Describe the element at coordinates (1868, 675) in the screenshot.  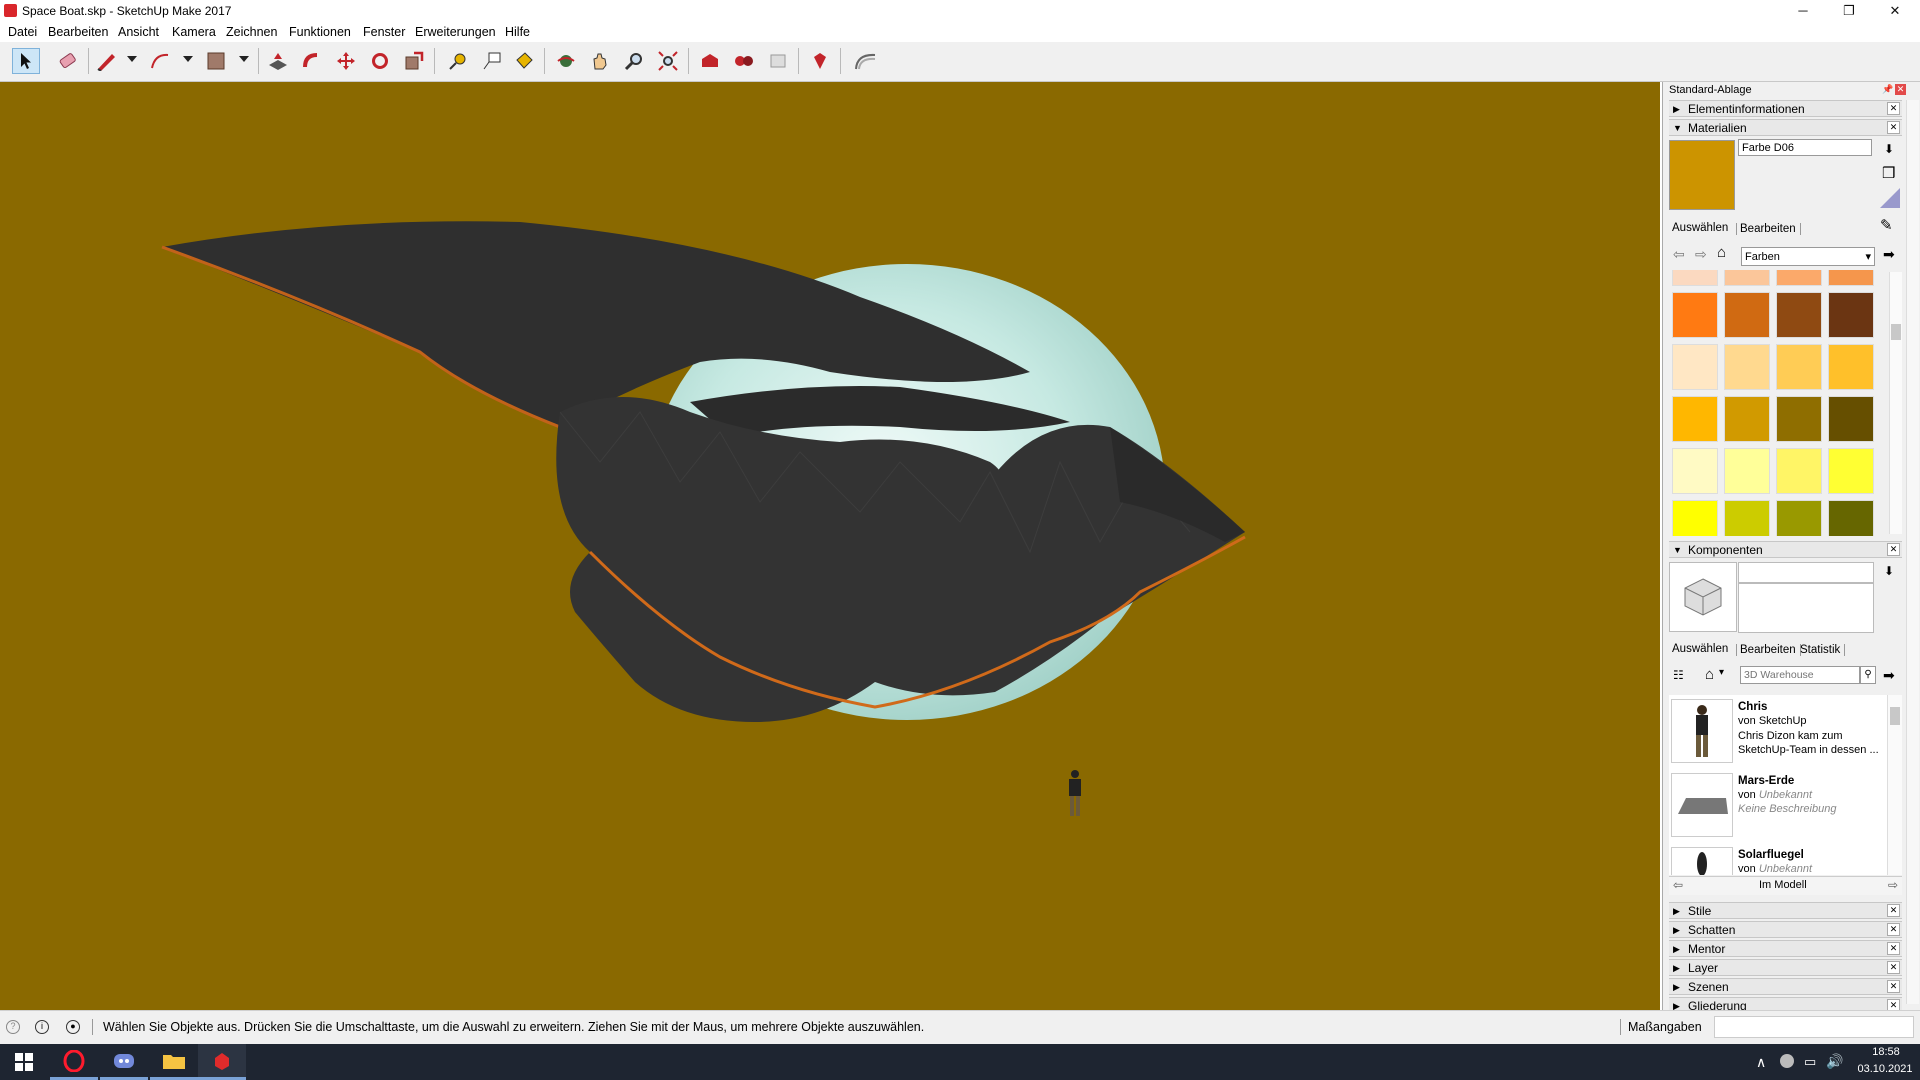
I see `search-icon: ⚲` at that location.